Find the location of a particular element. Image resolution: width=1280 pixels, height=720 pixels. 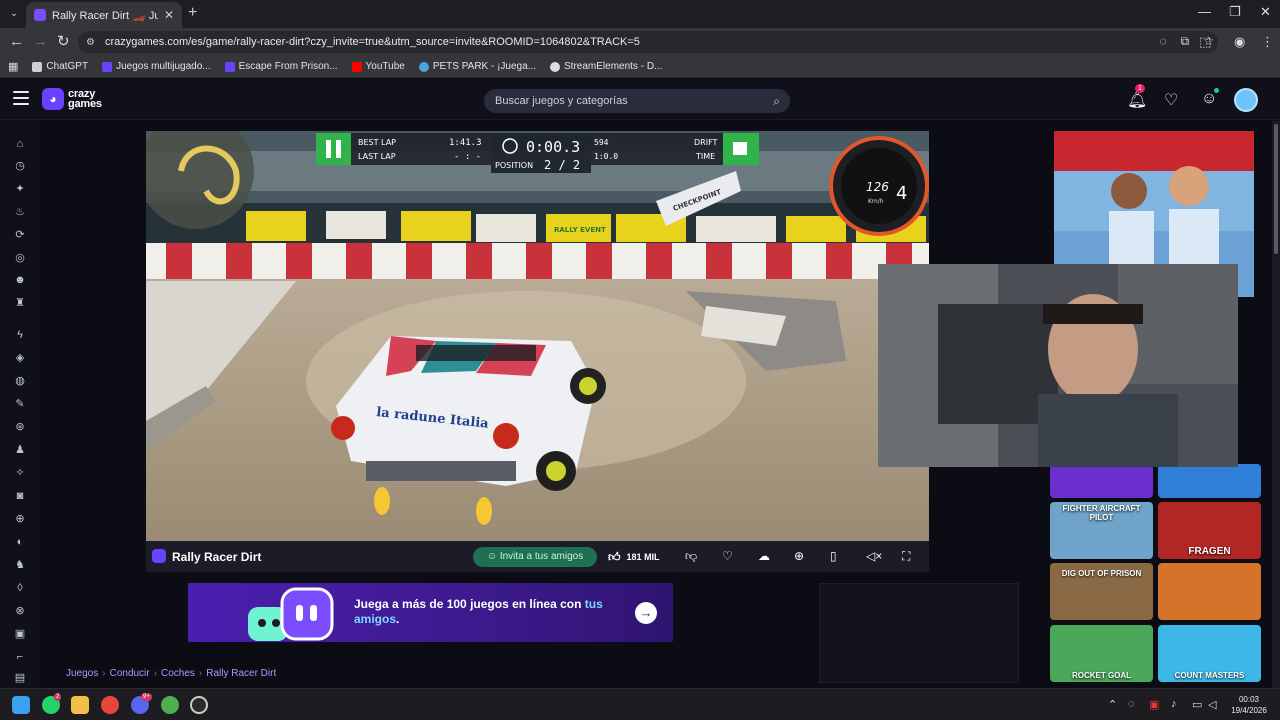

maximize-icon: ❐ is located at coordinates (1235, 12).